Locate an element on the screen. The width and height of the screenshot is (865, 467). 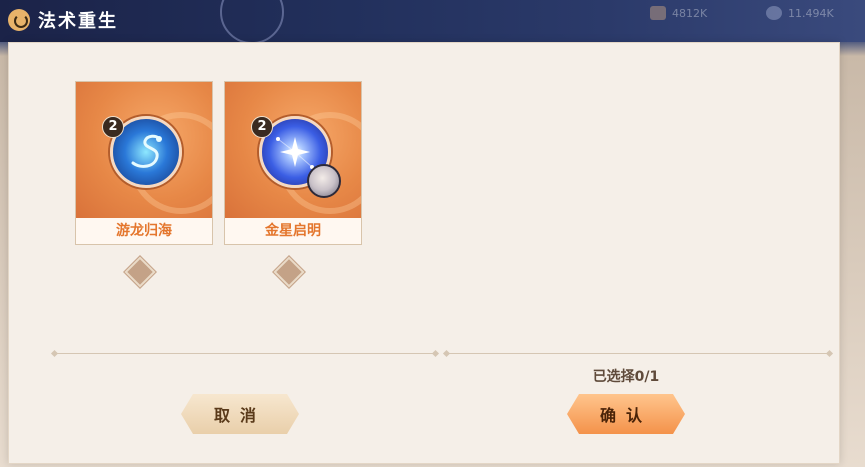
spell-card-dragon: 2 游龙归海 is located at coordinates (144, 163).